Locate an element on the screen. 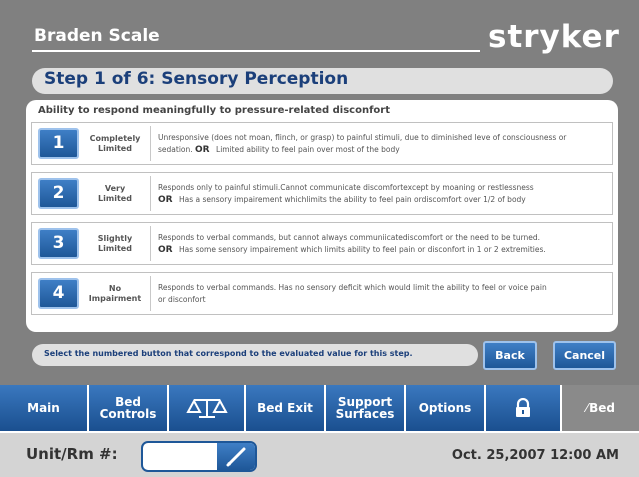 The width and height of the screenshot is (639, 477). step-header: Step 1 of 6: Sensory Perception is located at coordinates (322, 81).